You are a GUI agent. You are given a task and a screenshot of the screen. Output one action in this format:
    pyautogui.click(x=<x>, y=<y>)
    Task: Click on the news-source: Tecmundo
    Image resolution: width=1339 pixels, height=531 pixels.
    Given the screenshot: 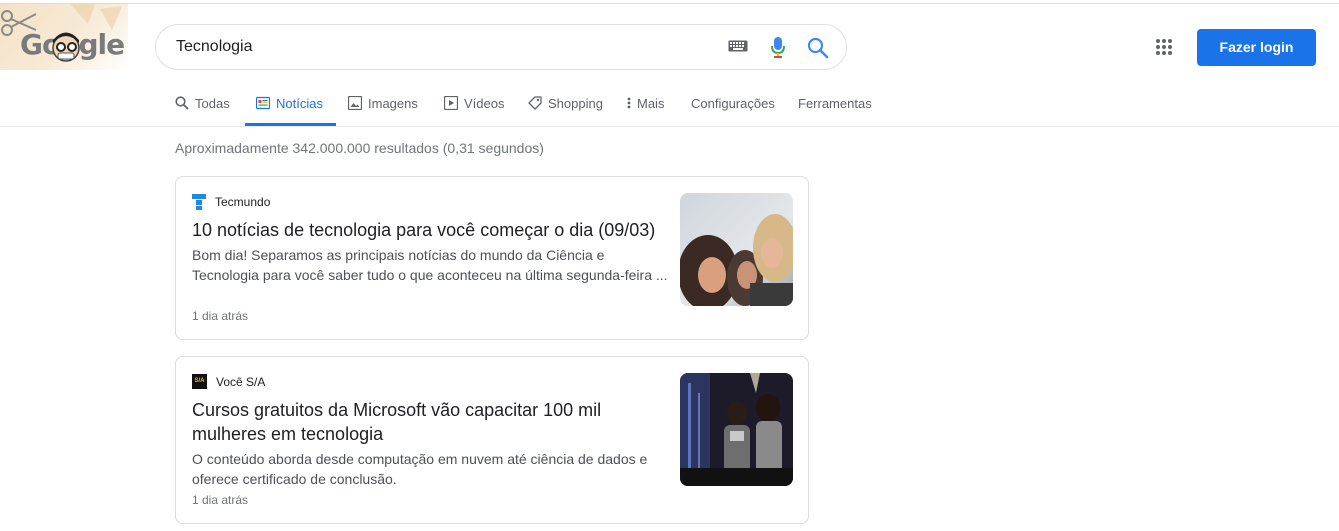 What is the action you would take?
    pyautogui.click(x=231, y=202)
    